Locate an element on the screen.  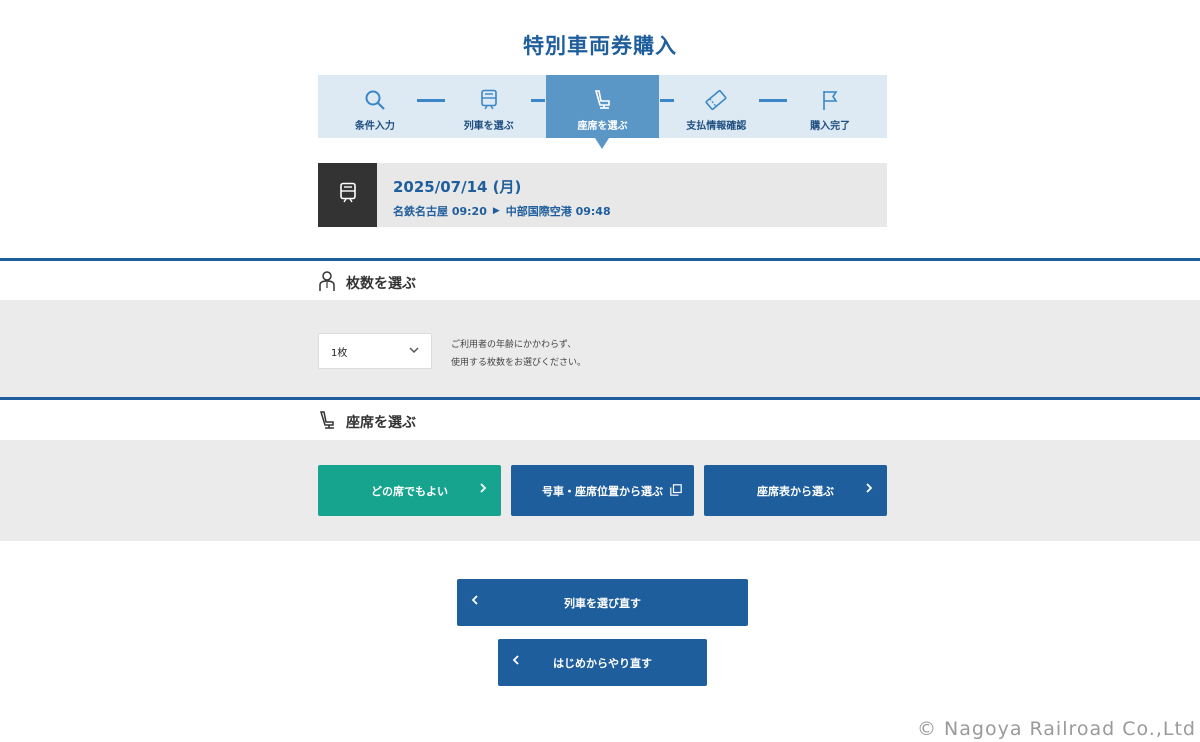
select-by-seat-map-button: 座席表から選ぶ is located at coordinates (795, 490).